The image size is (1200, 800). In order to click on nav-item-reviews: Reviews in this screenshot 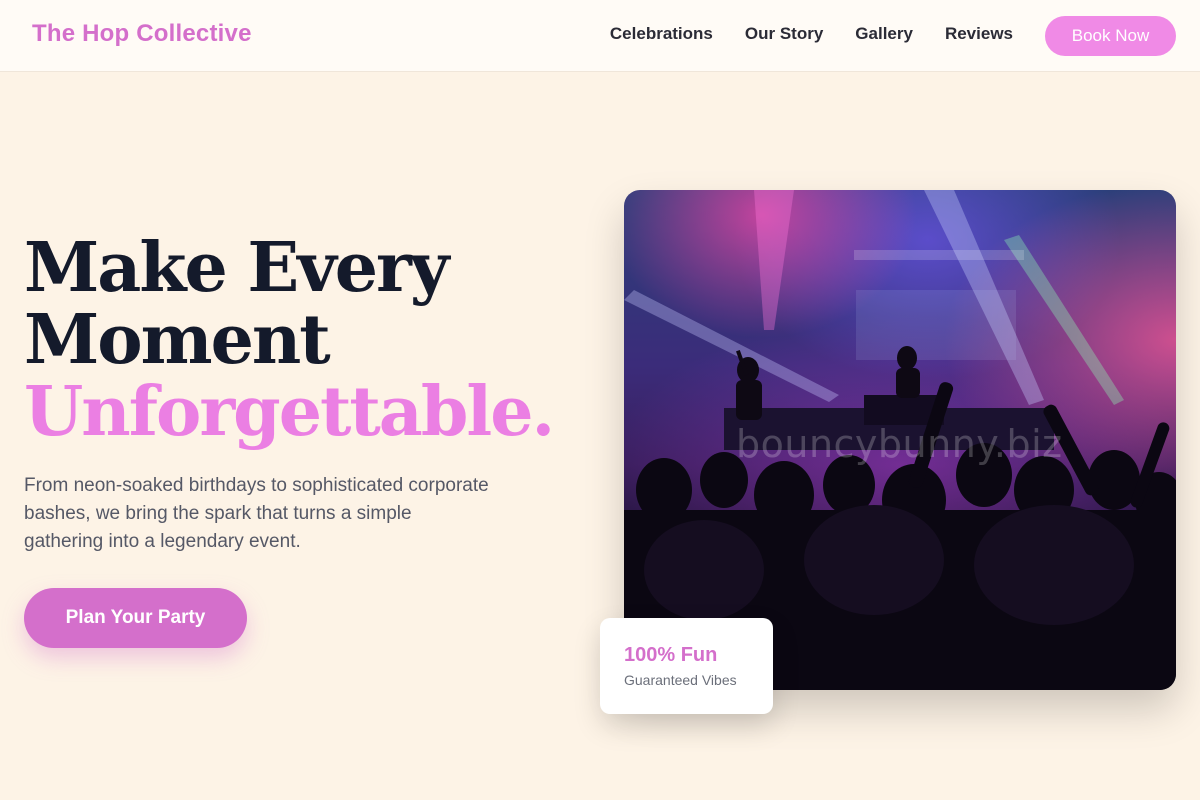, I will do `click(979, 34)`.